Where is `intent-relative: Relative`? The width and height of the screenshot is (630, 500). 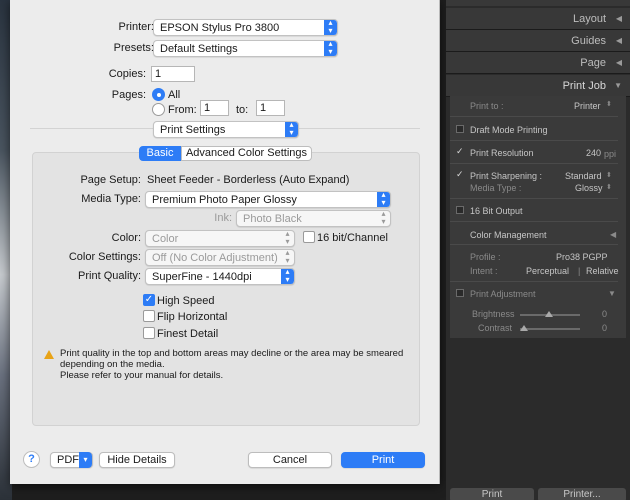 intent-relative: Relative is located at coordinates (602, 271).